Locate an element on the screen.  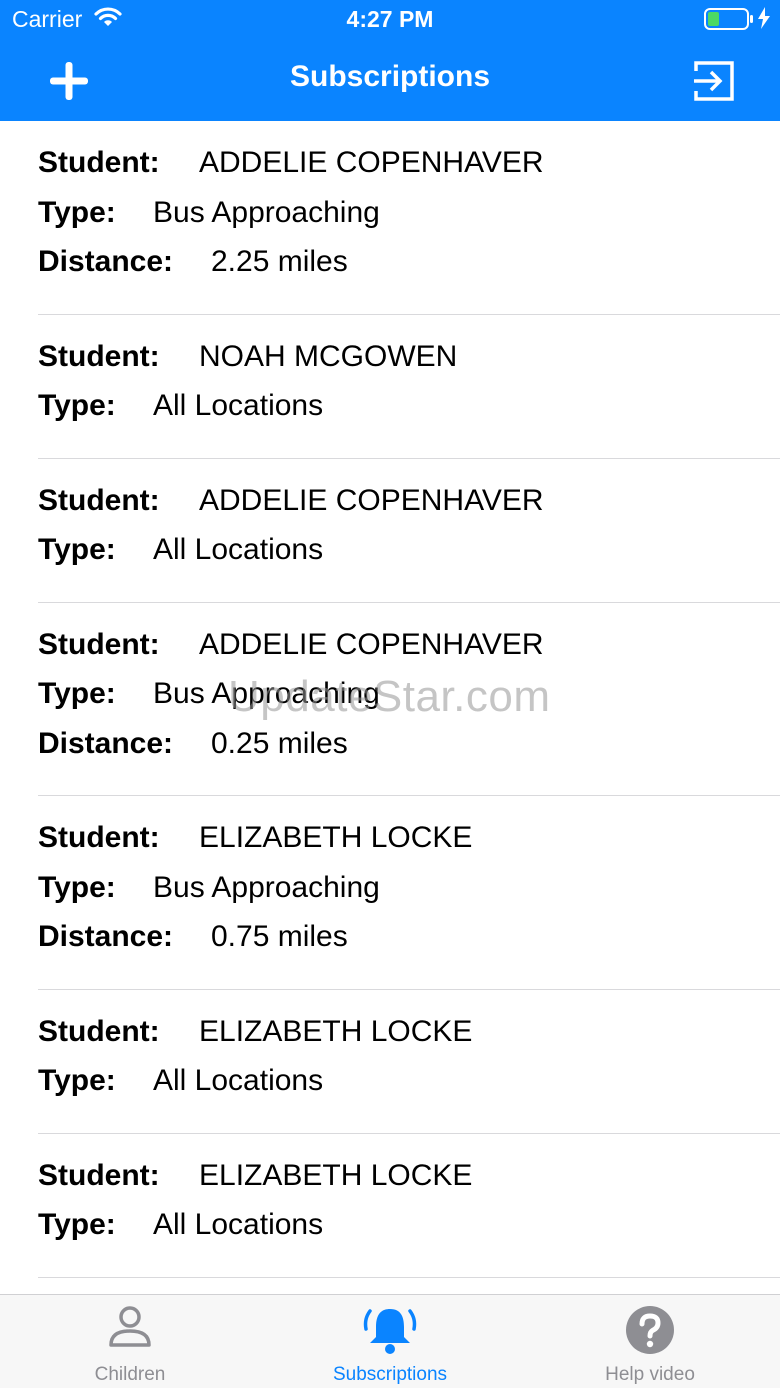
bell-icon is located at coordinates (390, 1331).